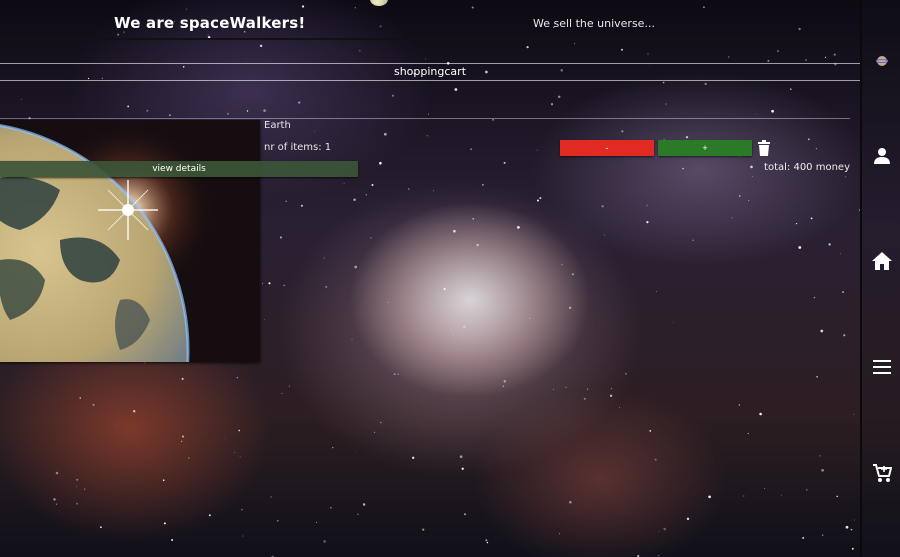 Image resolution: width=900 pixels, height=557 pixels. What do you see at coordinates (298, 147) in the screenshot?
I see `item-count: nr of items: 1` at bounding box center [298, 147].